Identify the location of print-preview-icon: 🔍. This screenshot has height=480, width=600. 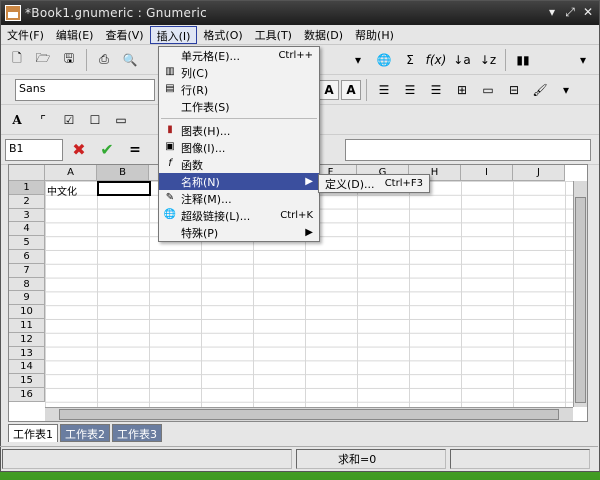
(130, 60).